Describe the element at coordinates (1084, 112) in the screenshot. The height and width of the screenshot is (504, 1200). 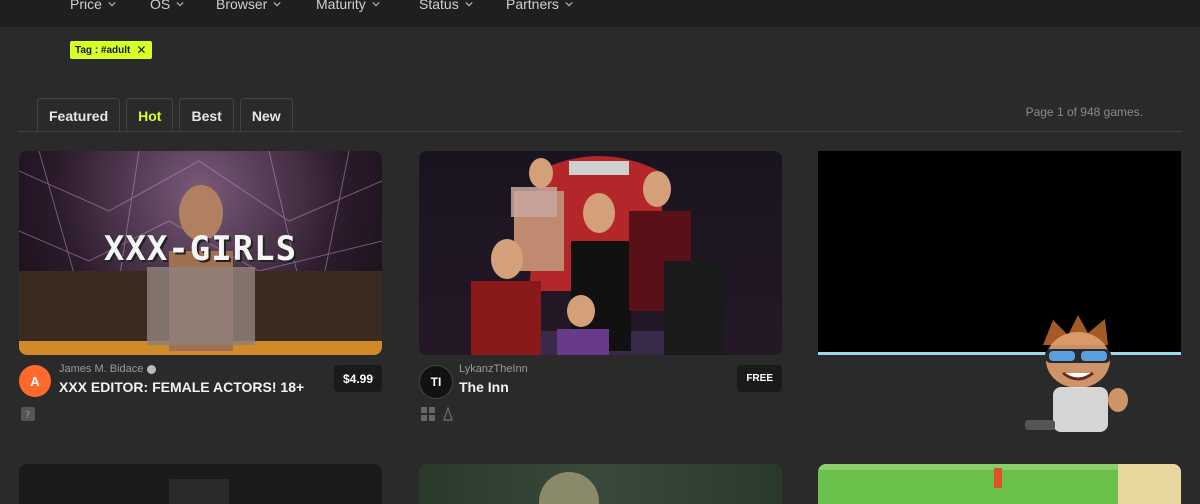
I see `page-info: Page 1 of 948 games.` at that location.